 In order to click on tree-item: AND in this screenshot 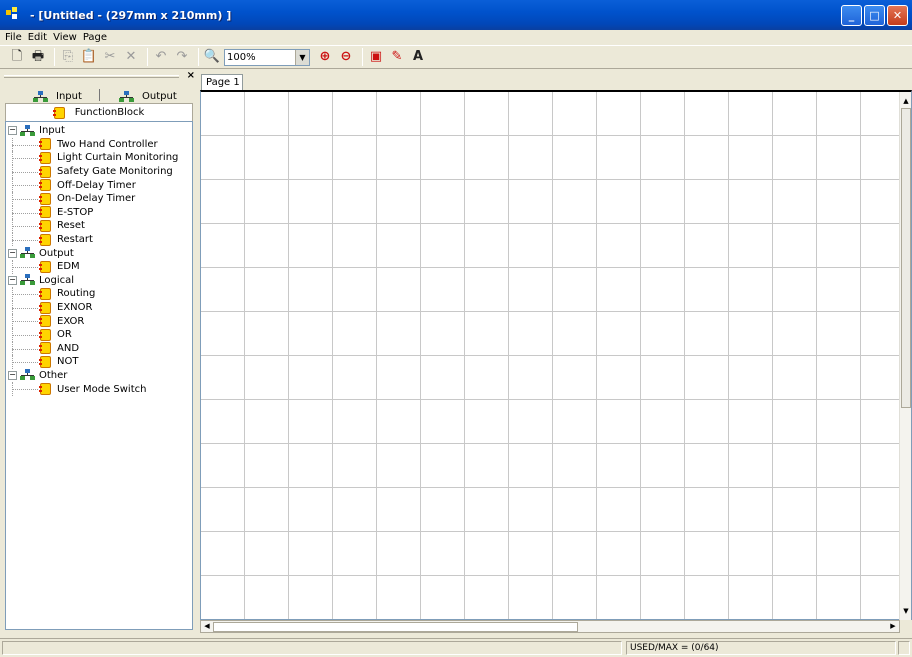, I will do `click(99, 348)`.